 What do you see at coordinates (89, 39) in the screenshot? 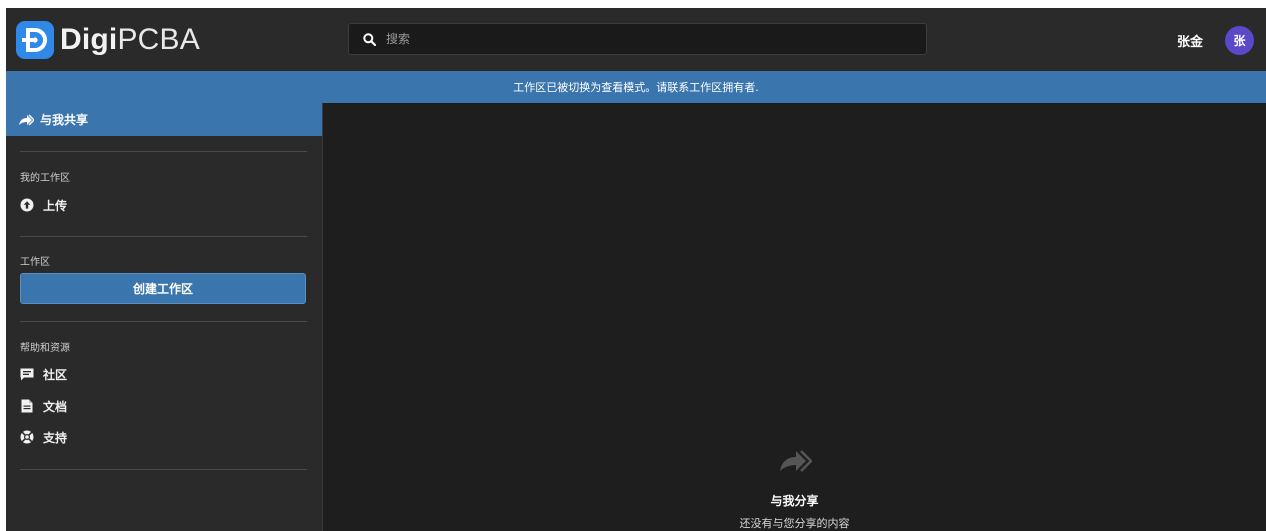
I see `logo-text-bold: Digi` at bounding box center [89, 39].